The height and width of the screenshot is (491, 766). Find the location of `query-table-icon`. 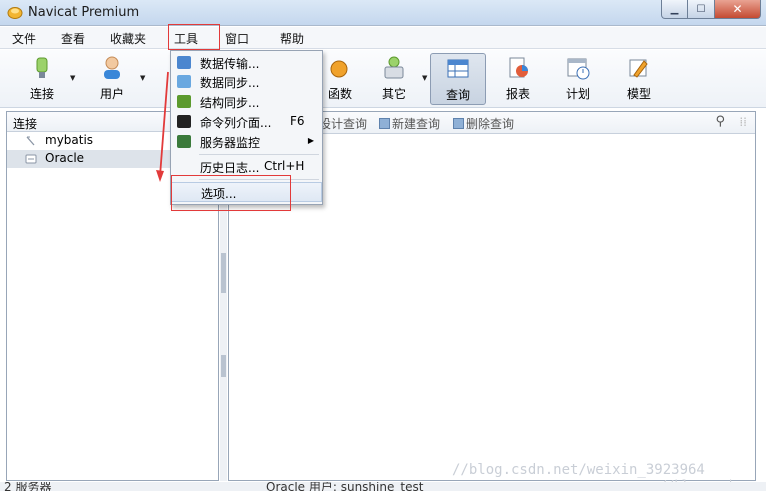

query-table-icon is located at coordinates (458, 68).